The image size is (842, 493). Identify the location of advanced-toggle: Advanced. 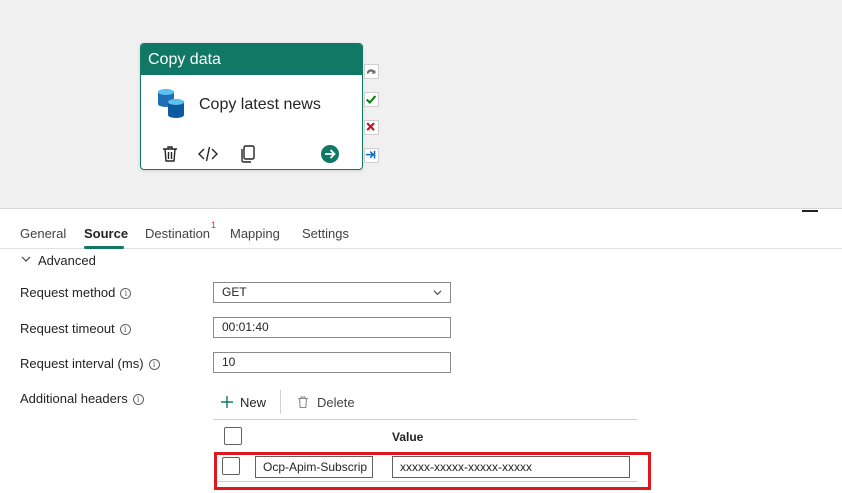
(58, 260).